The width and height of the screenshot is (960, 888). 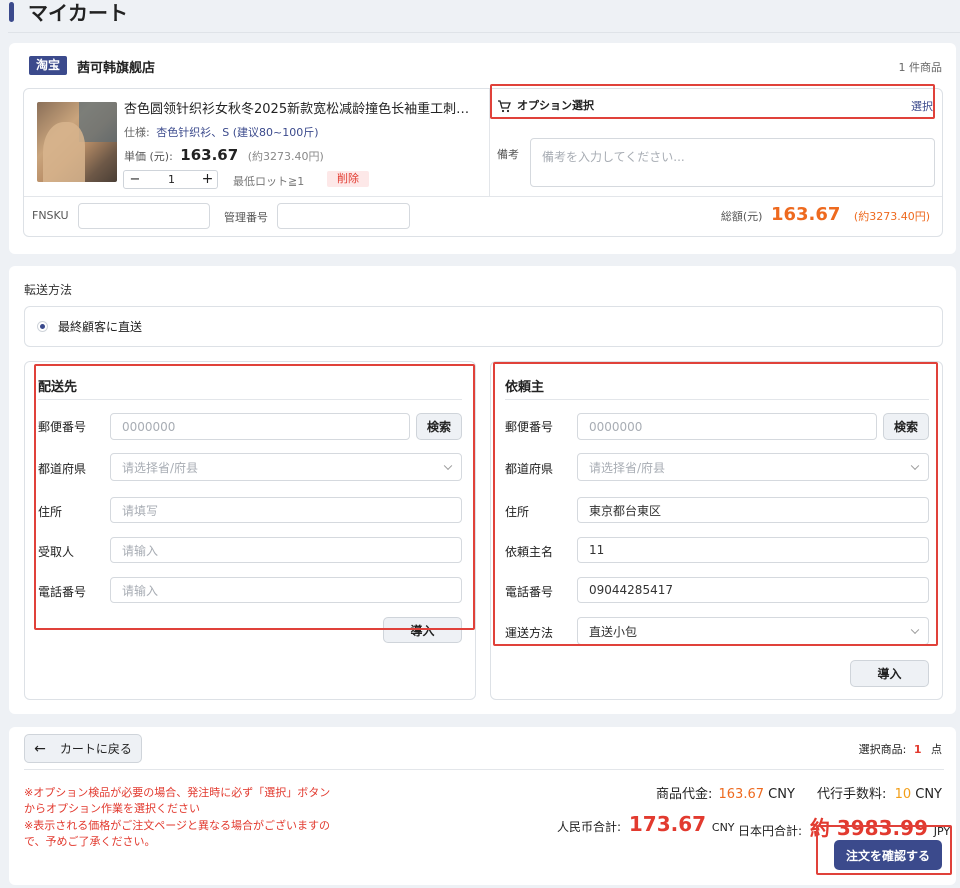 What do you see at coordinates (942, 831) in the screenshot?
I see `jpy-unit: JPY` at bounding box center [942, 831].